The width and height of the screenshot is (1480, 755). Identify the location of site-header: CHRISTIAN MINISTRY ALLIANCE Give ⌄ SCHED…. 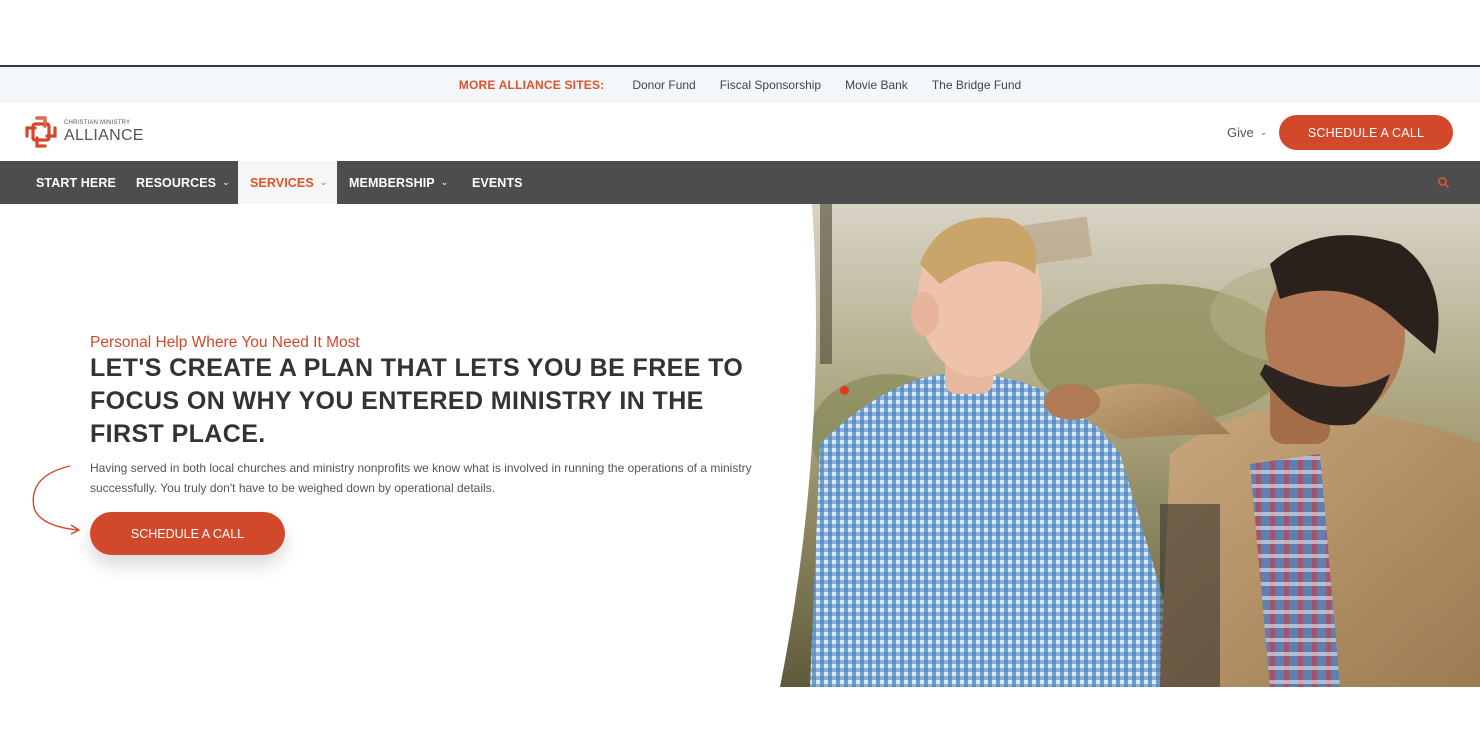
(740, 132).